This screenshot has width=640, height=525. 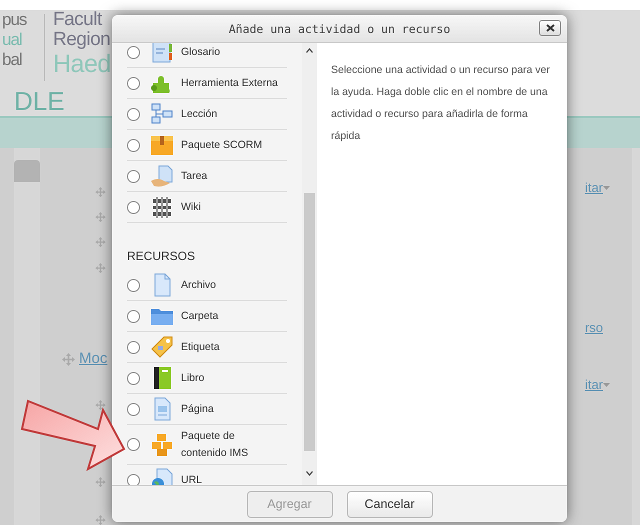 What do you see at coordinates (82, 64) in the screenshot?
I see `logo-text: Haed` at bounding box center [82, 64].